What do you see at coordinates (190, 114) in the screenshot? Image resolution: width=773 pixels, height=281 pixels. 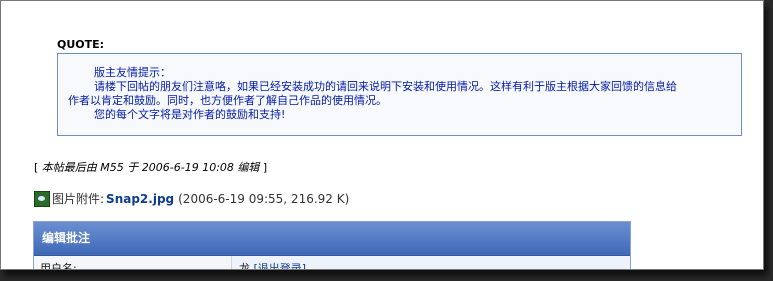 I see `quote-line-4: 您的每个文字将是对作者的鼓励和支持!` at bounding box center [190, 114].